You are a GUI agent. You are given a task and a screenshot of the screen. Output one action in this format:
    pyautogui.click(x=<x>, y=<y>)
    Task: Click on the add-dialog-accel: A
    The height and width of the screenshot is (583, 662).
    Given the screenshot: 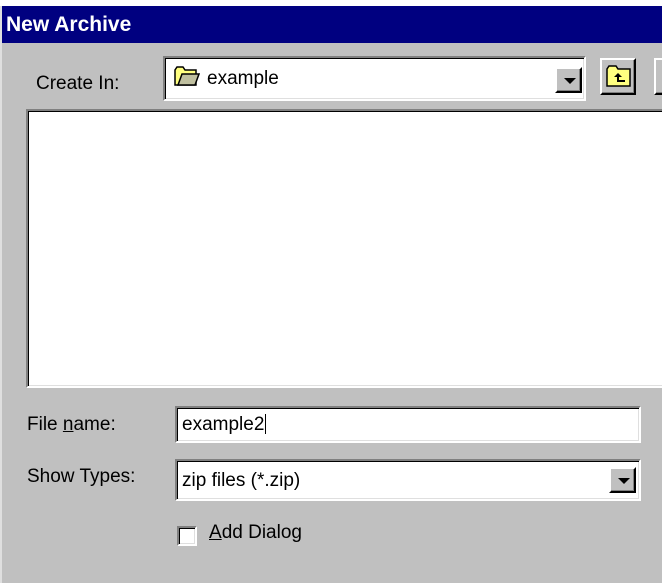 What is the action you would take?
    pyautogui.click(x=215, y=532)
    